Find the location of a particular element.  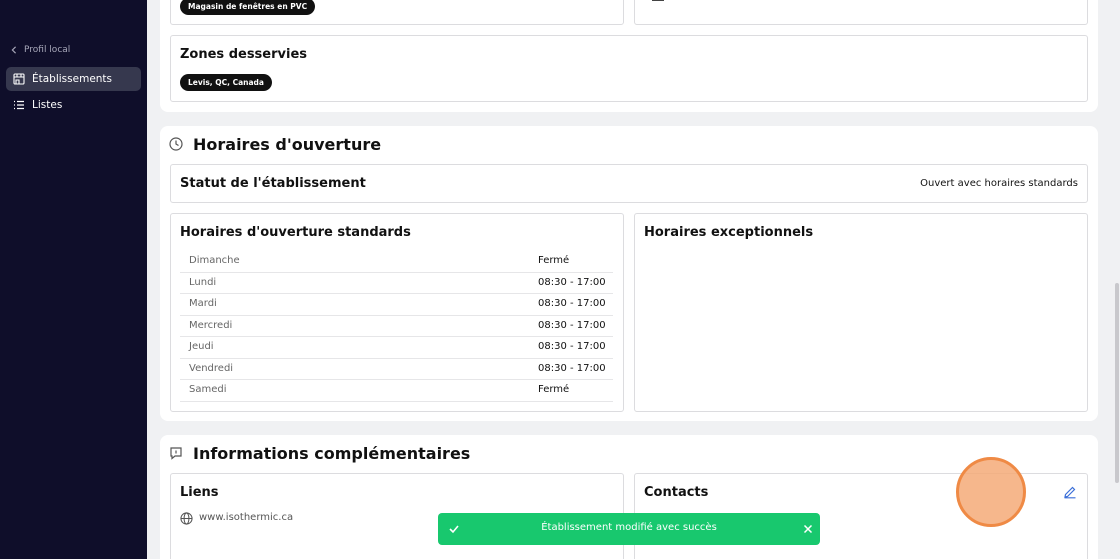

sidebar-item-etablissements: Établissements is located at coordinates (73, 79).